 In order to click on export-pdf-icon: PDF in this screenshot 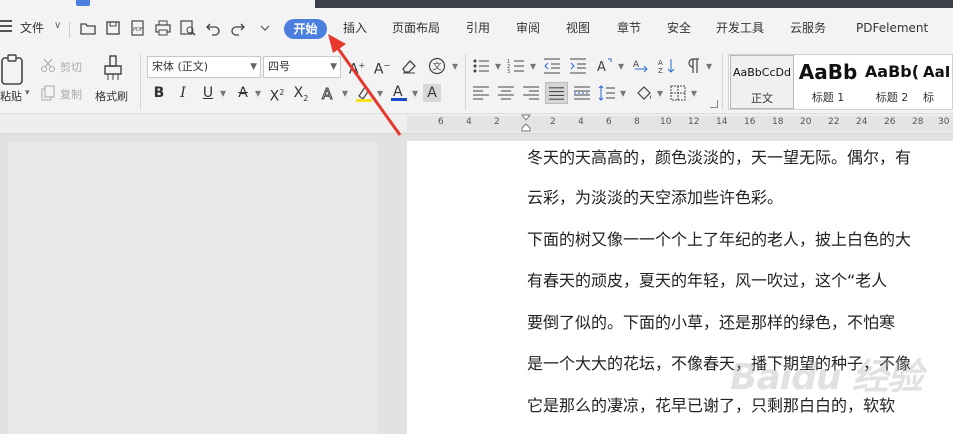, I will do `click(138, 28)`.